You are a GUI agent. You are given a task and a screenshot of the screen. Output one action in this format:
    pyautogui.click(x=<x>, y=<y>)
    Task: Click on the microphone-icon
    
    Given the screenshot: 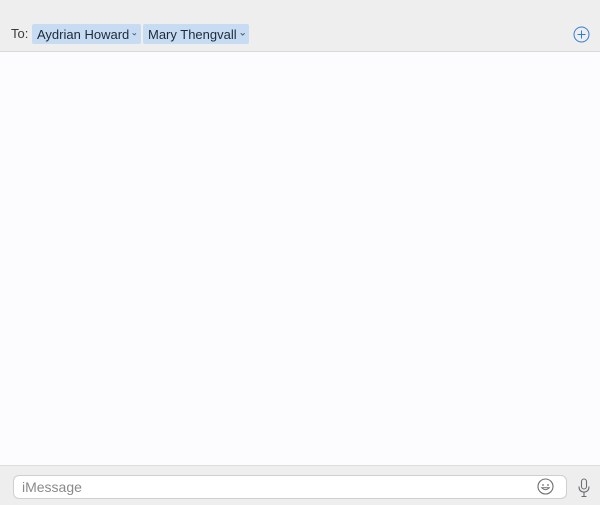 What is the action you would take?
    pyautogui.click(x=584, y=488)
    